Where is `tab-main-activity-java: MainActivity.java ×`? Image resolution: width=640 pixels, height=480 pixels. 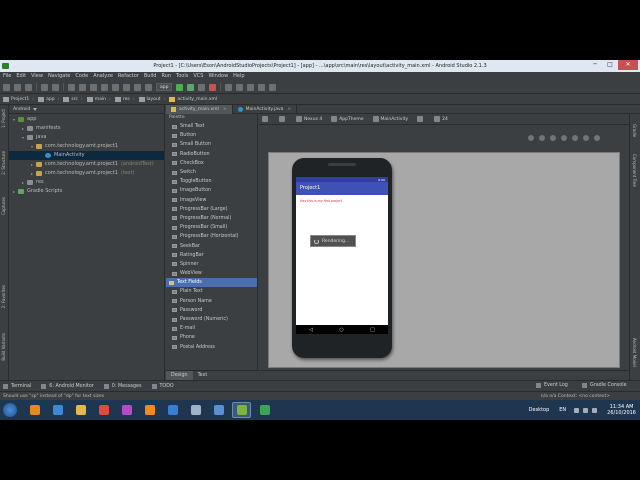
tab-main-activity-java: MainActivity.java × is located at coordinates (265, 109).